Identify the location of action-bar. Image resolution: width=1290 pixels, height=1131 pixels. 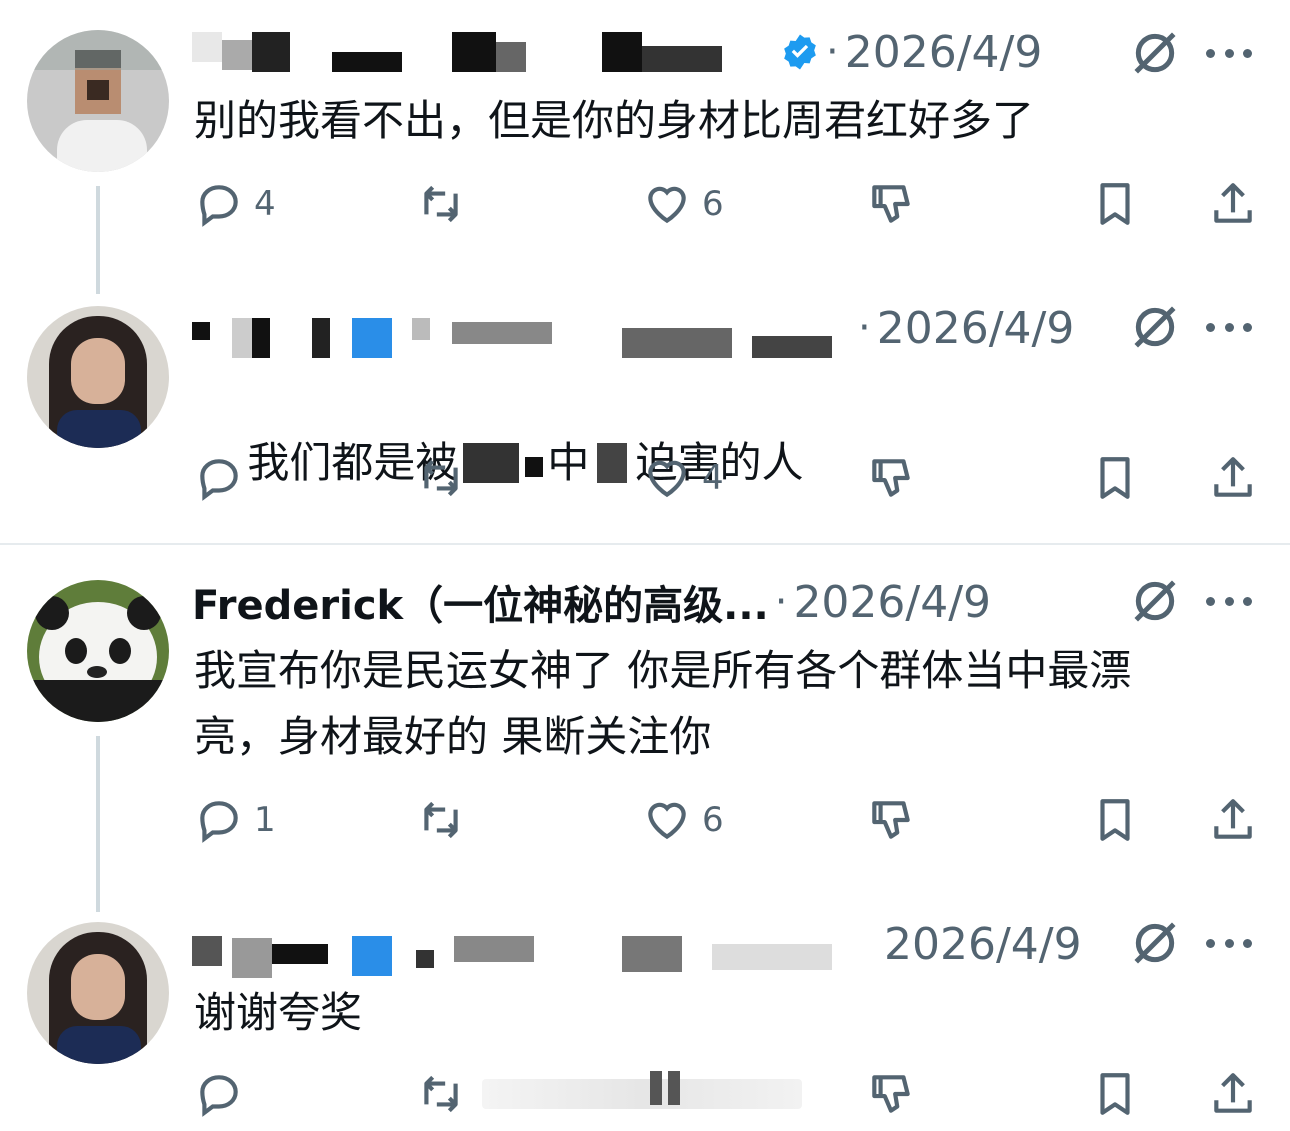
(727, 1094).